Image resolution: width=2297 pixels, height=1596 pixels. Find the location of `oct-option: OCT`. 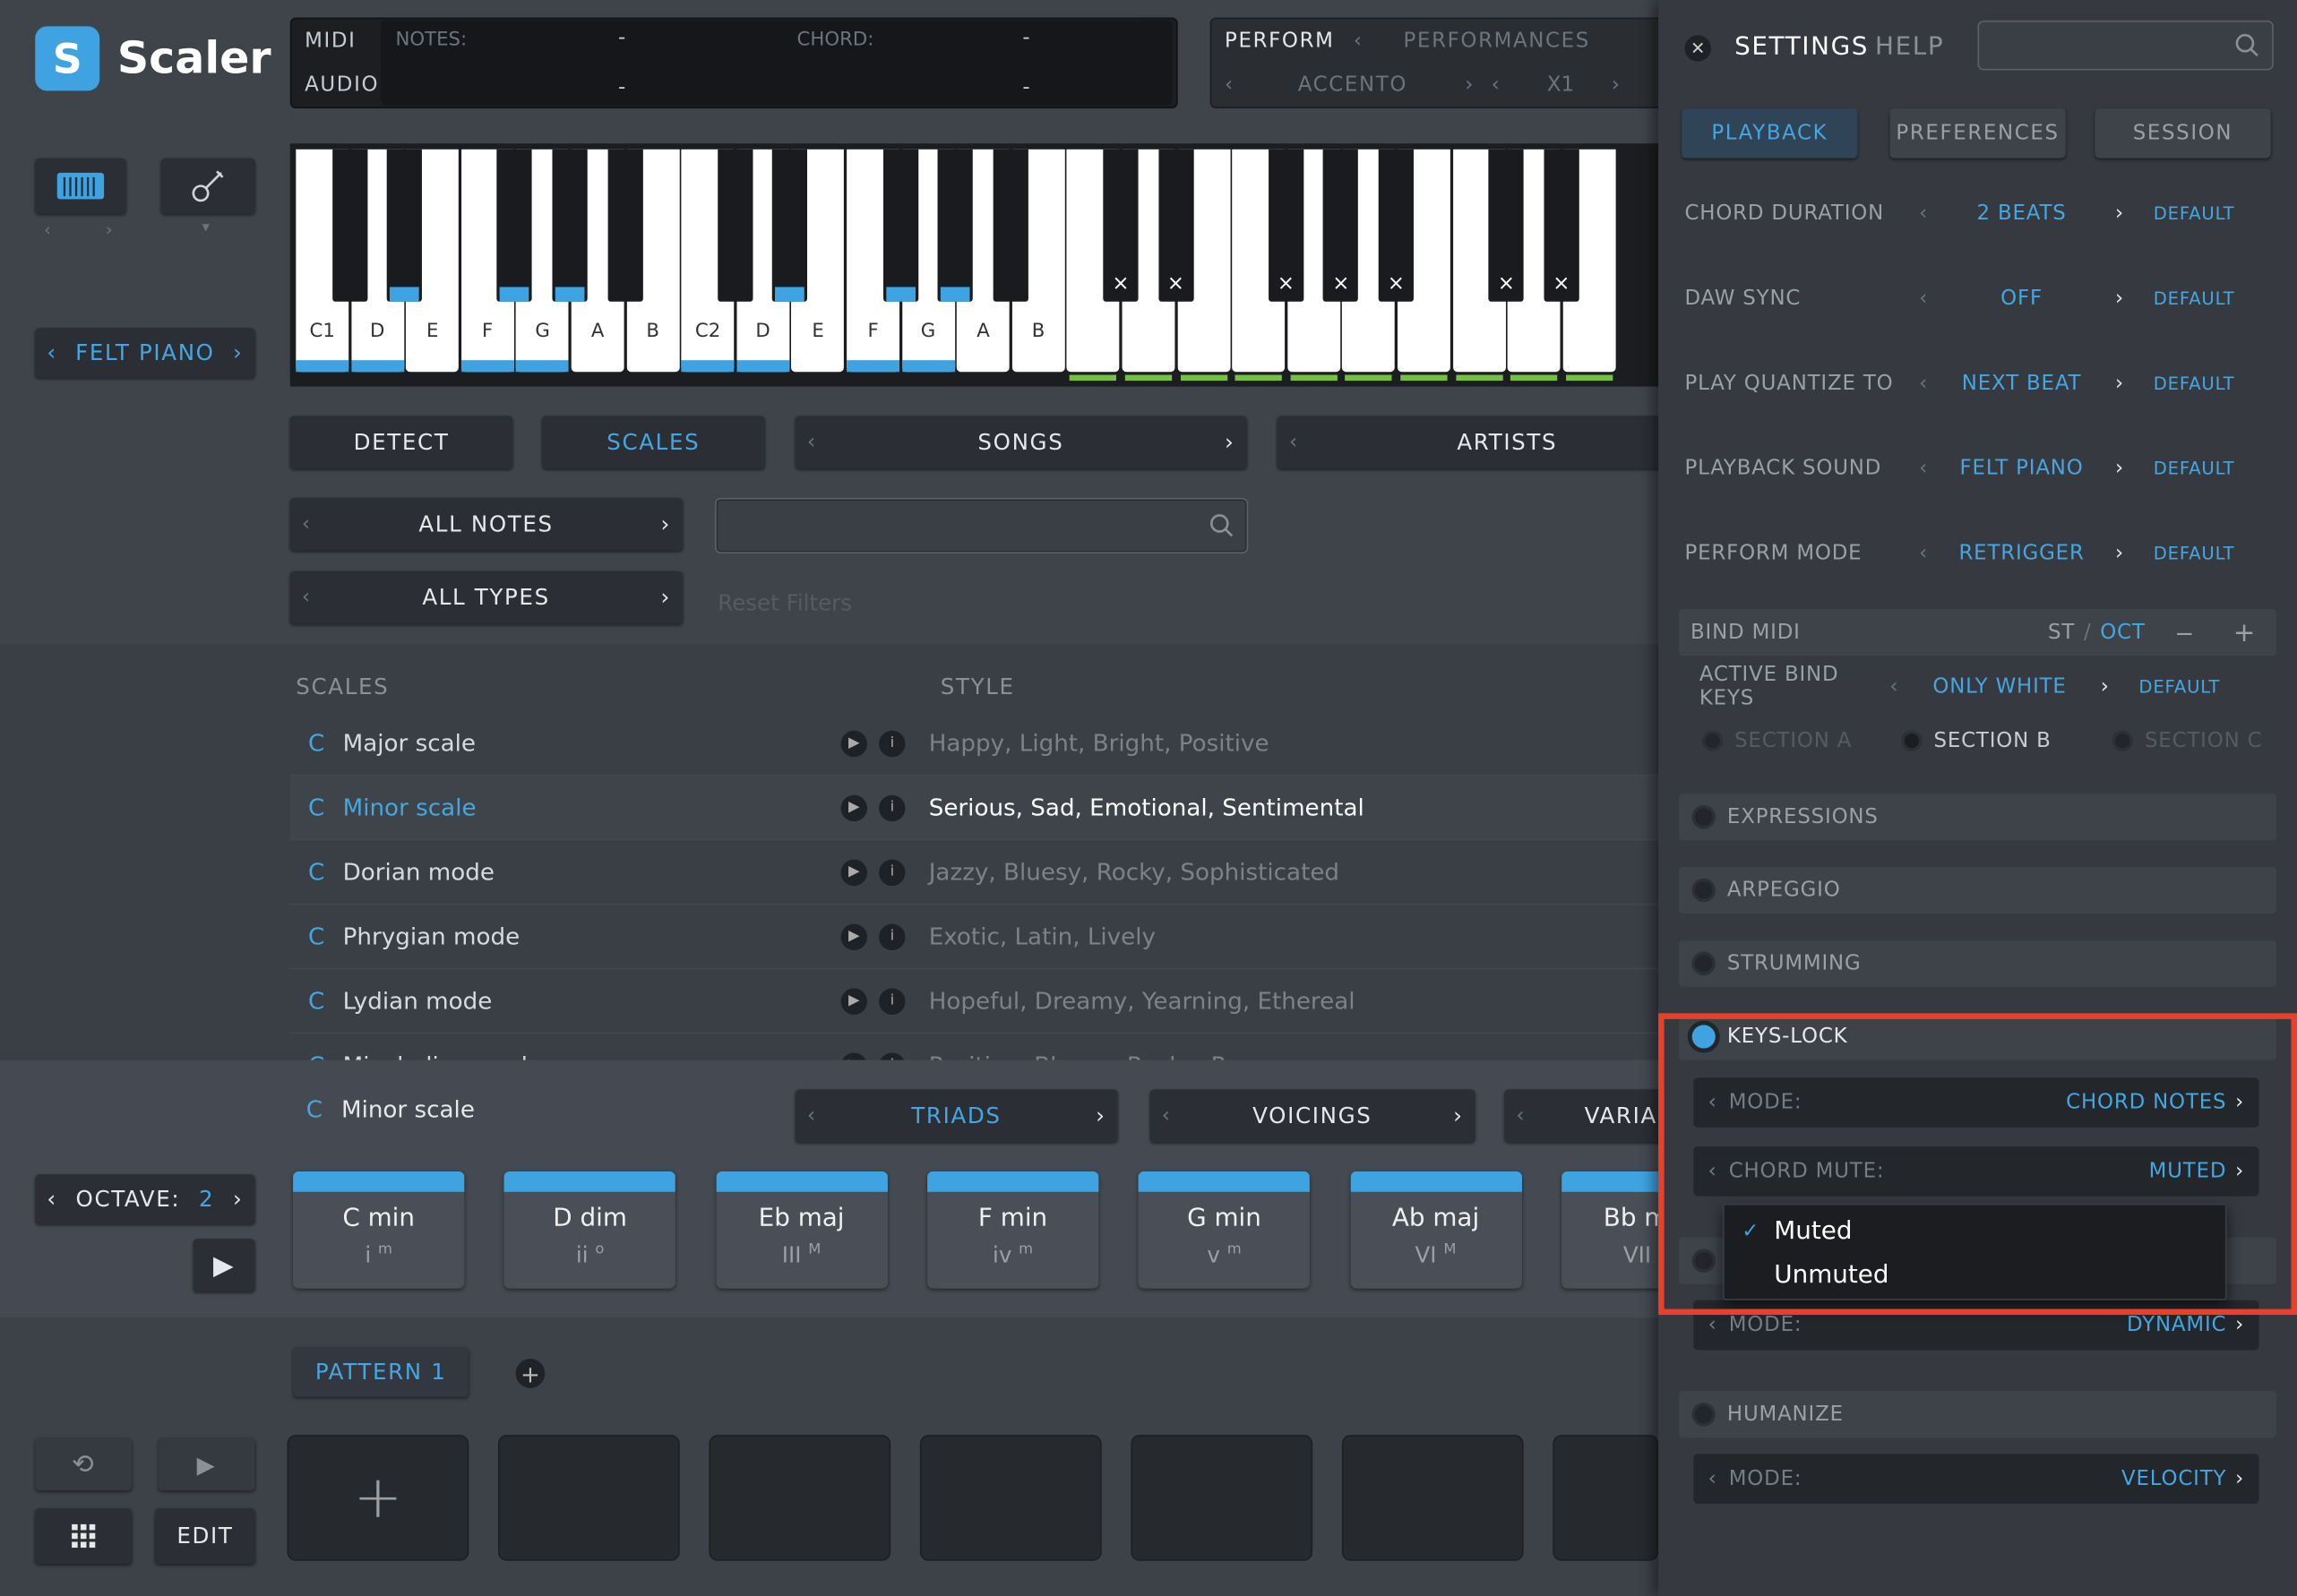

oct-option: OCT is located at coordinates (2122, 633).